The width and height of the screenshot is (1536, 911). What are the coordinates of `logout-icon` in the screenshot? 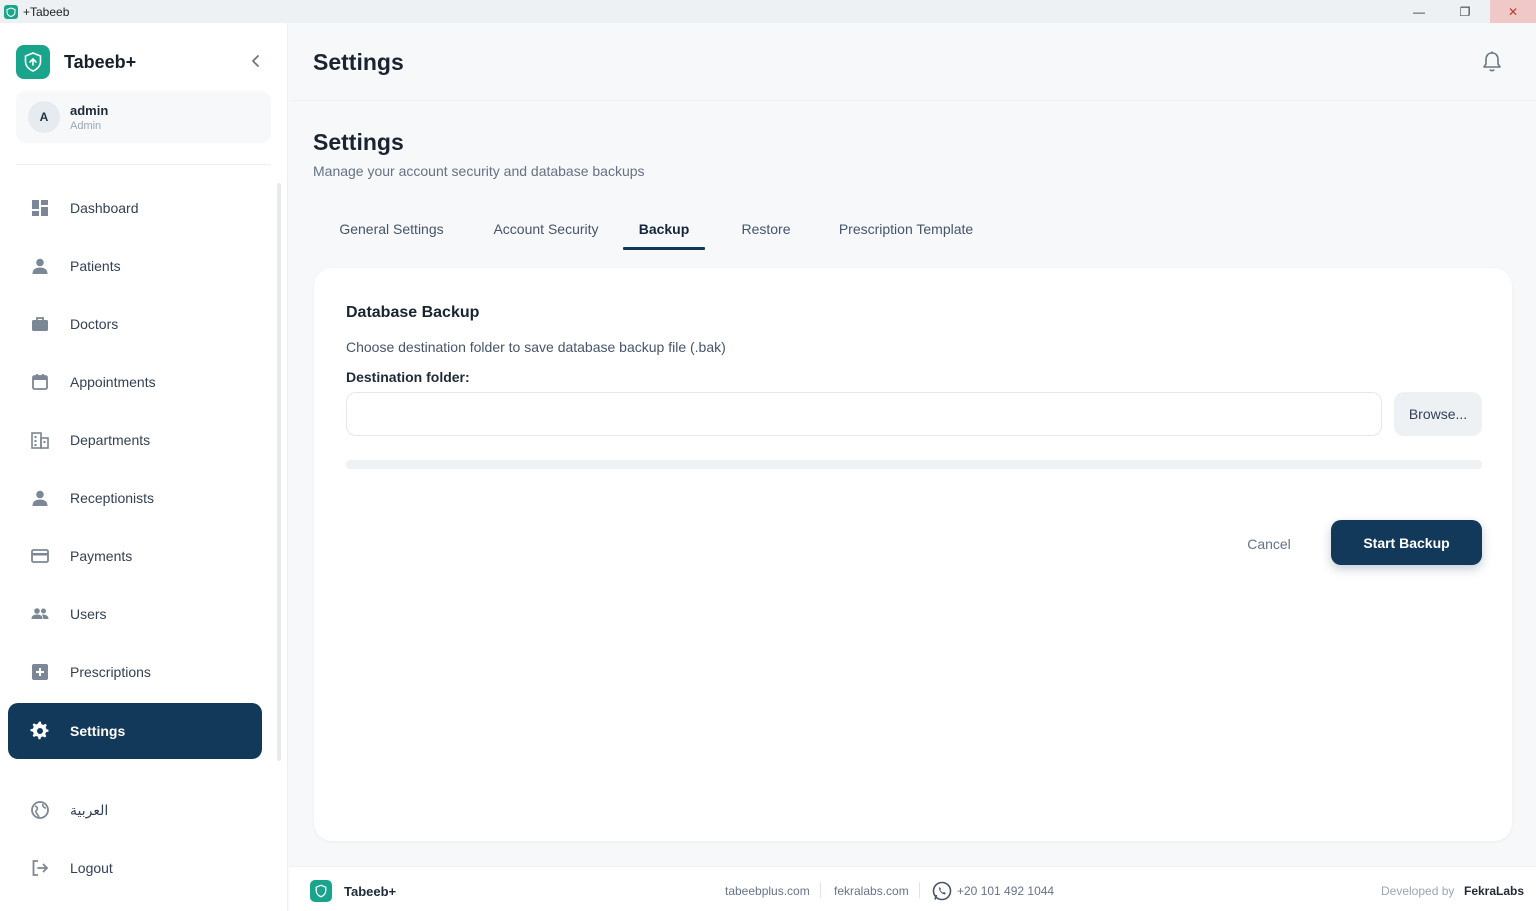 It's located at (40, 868).